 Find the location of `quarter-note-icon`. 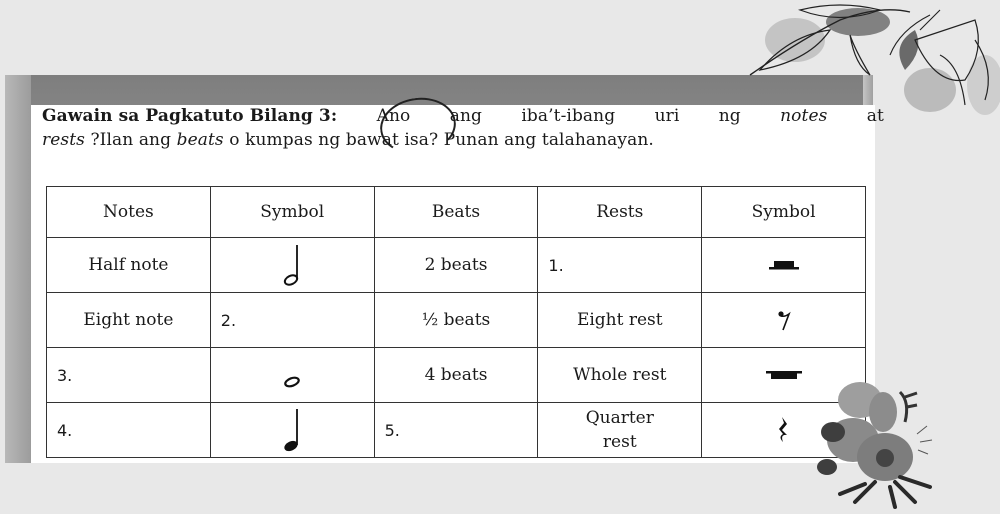

quarter-note-icon is located at coordinates (291, 430).